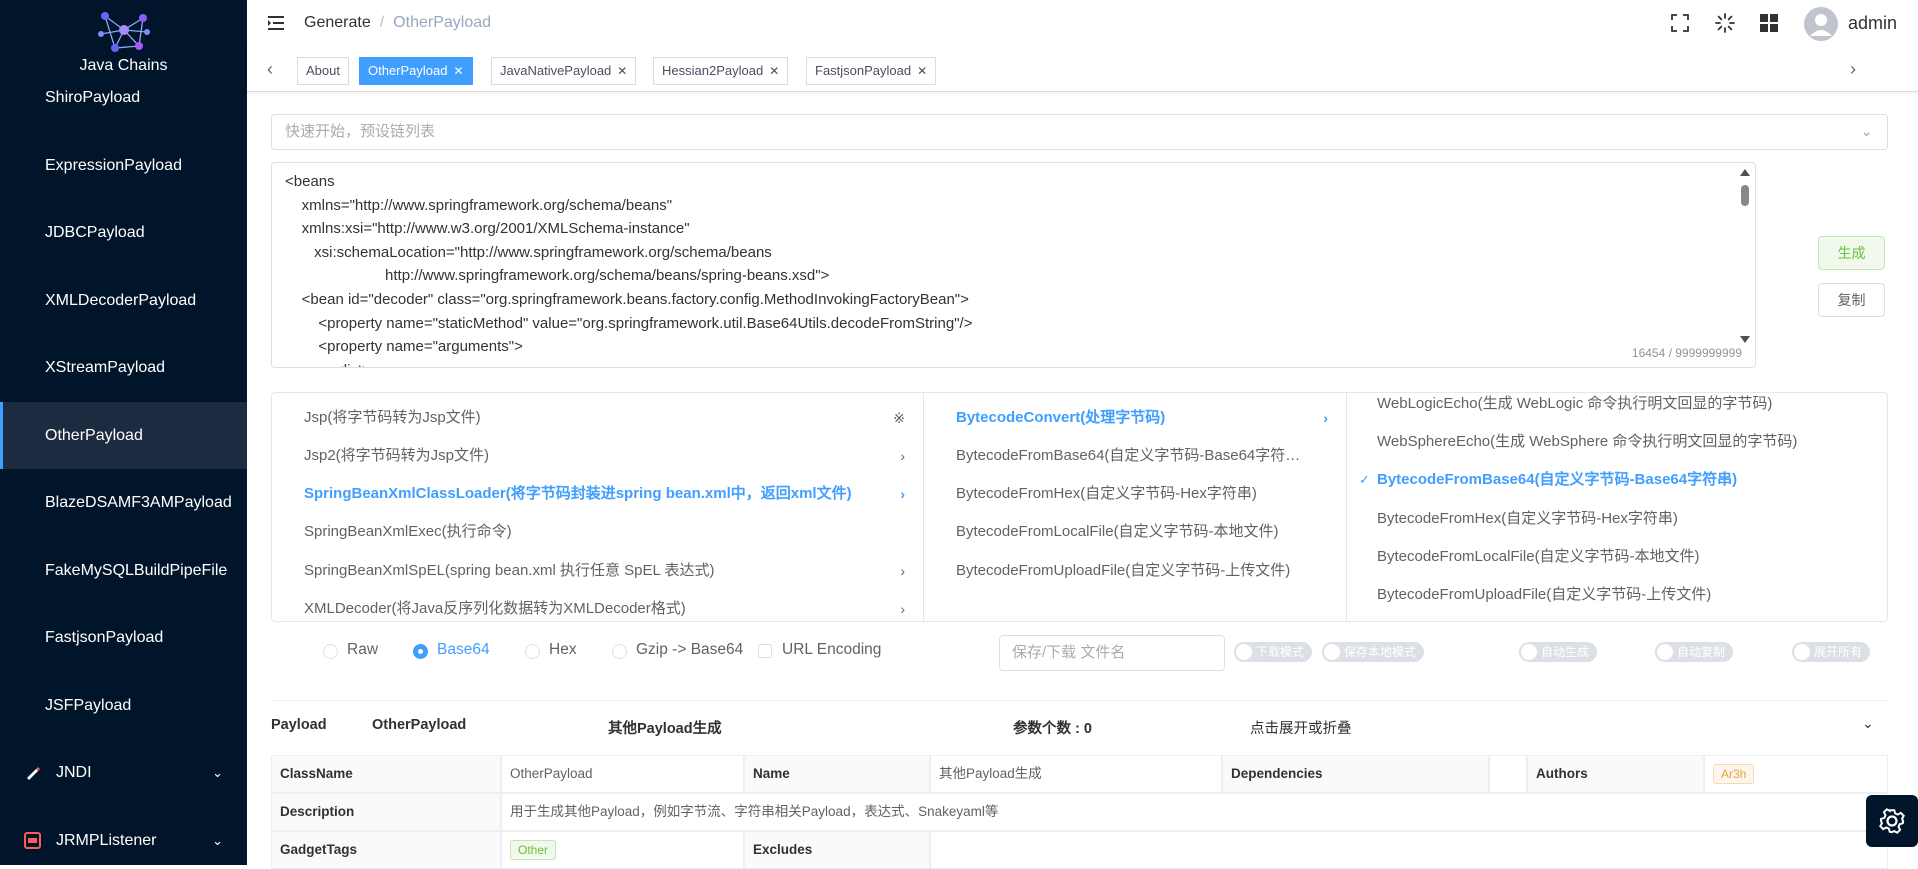  What do you see at coordinates (94, 435) in the screenshot?
I see `sidebar-item-label: OtherPayload` at bounding box center [94, 435].